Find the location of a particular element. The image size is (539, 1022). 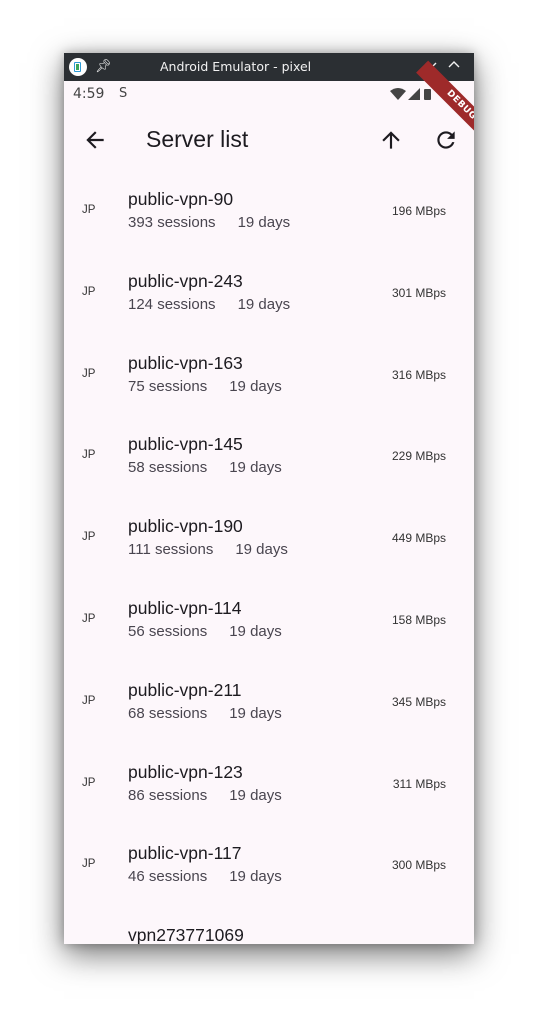

session-count: 46 sessions is located at coordinates (168, 877).